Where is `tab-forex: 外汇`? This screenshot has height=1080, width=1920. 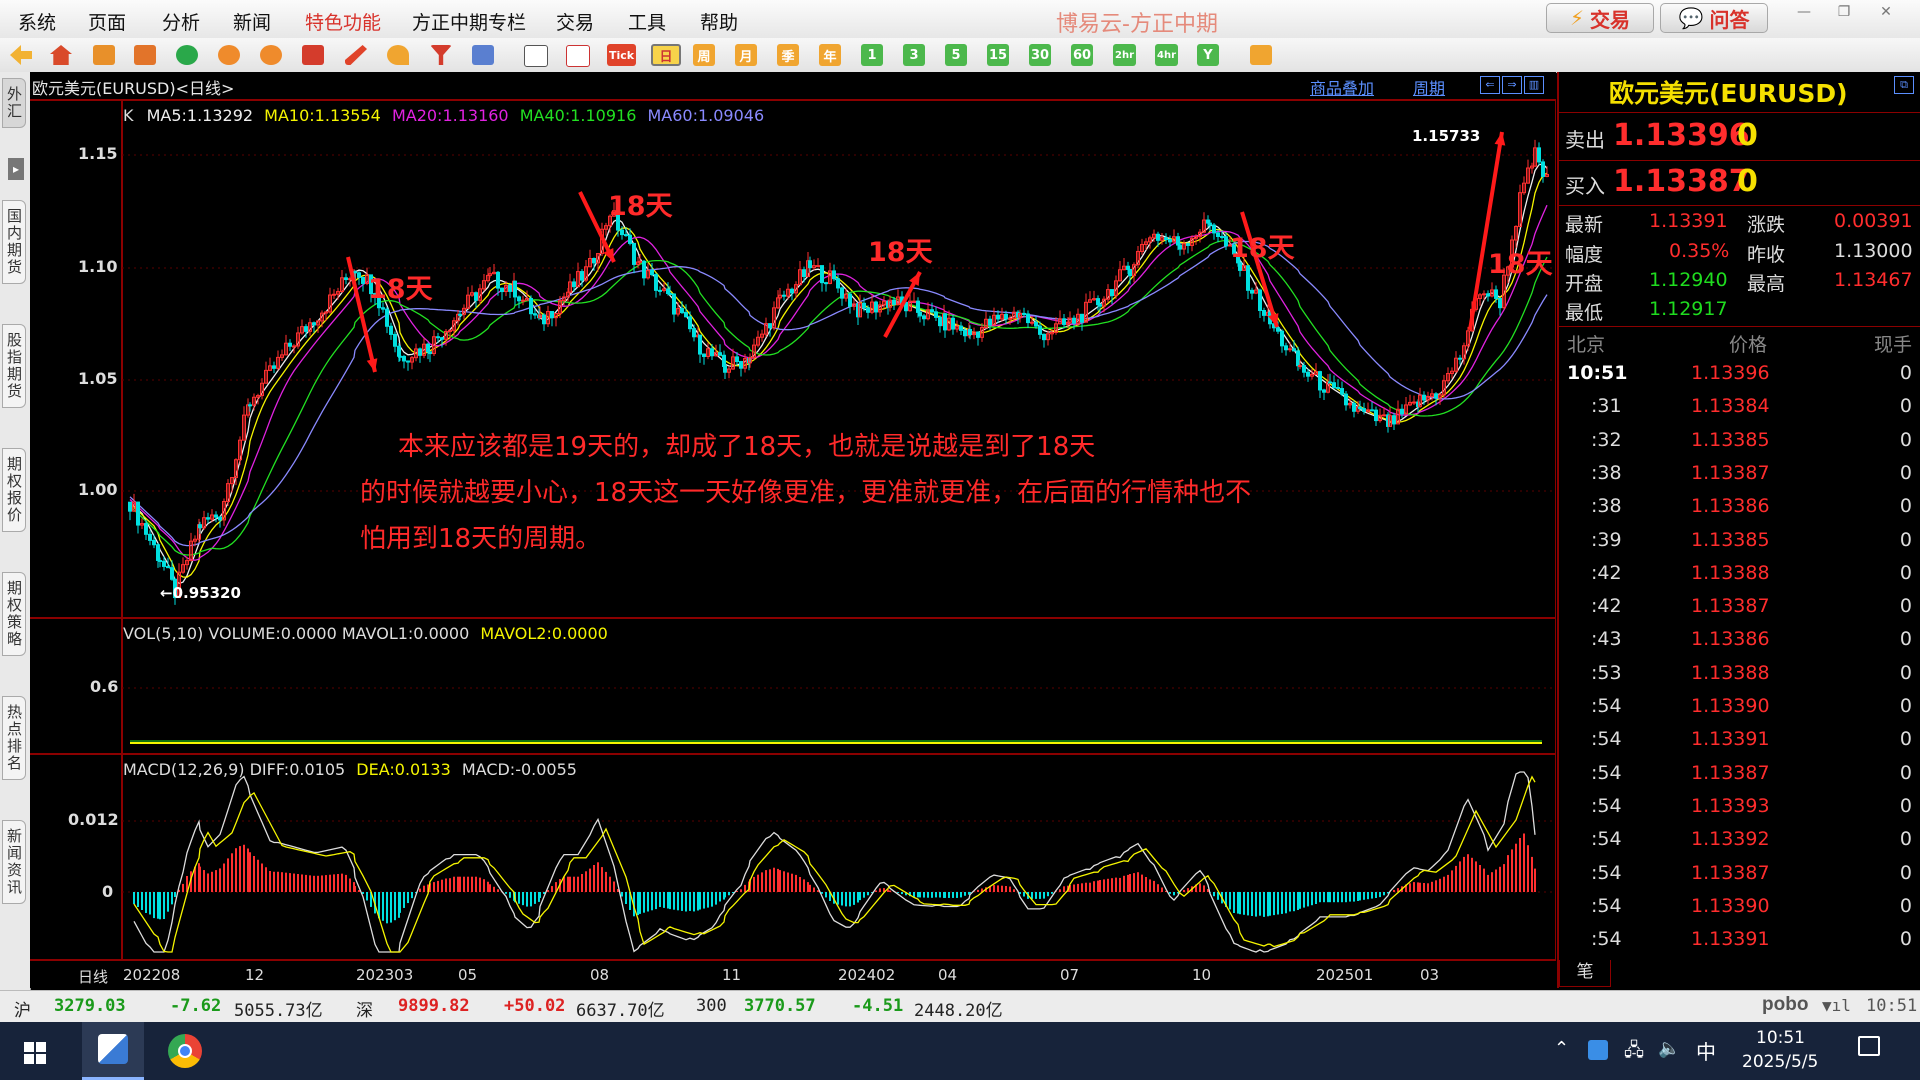
tab-forex: 外汇 is located at coordinates (14, 103).